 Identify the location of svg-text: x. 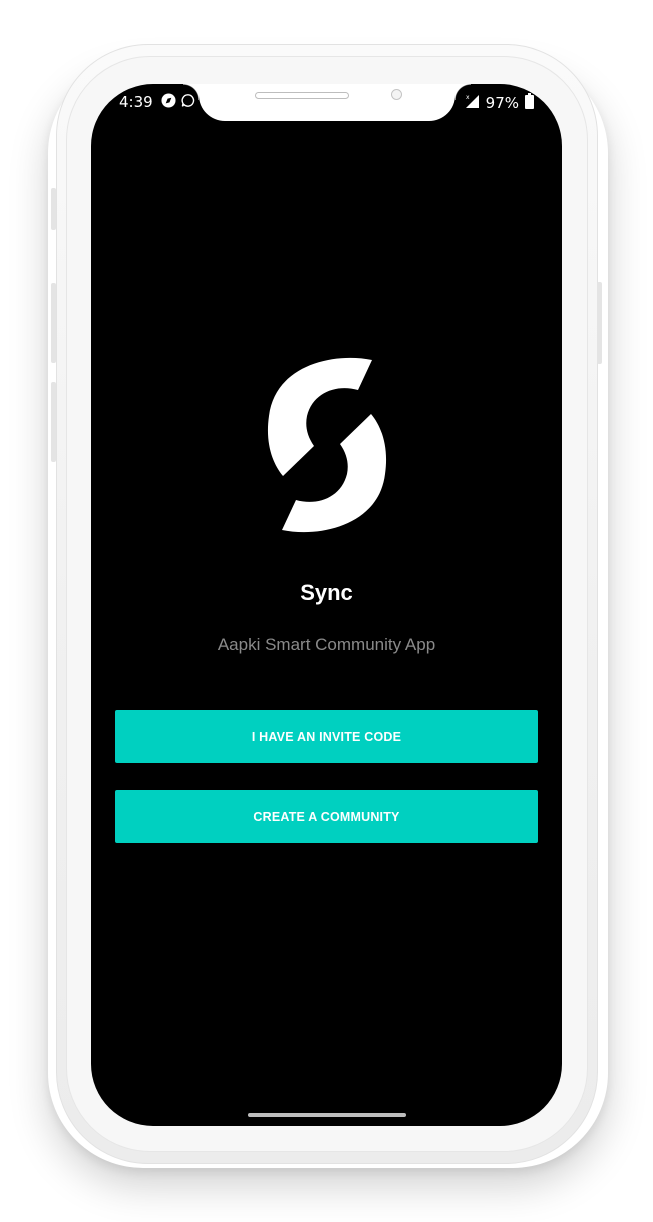
(468, 97).